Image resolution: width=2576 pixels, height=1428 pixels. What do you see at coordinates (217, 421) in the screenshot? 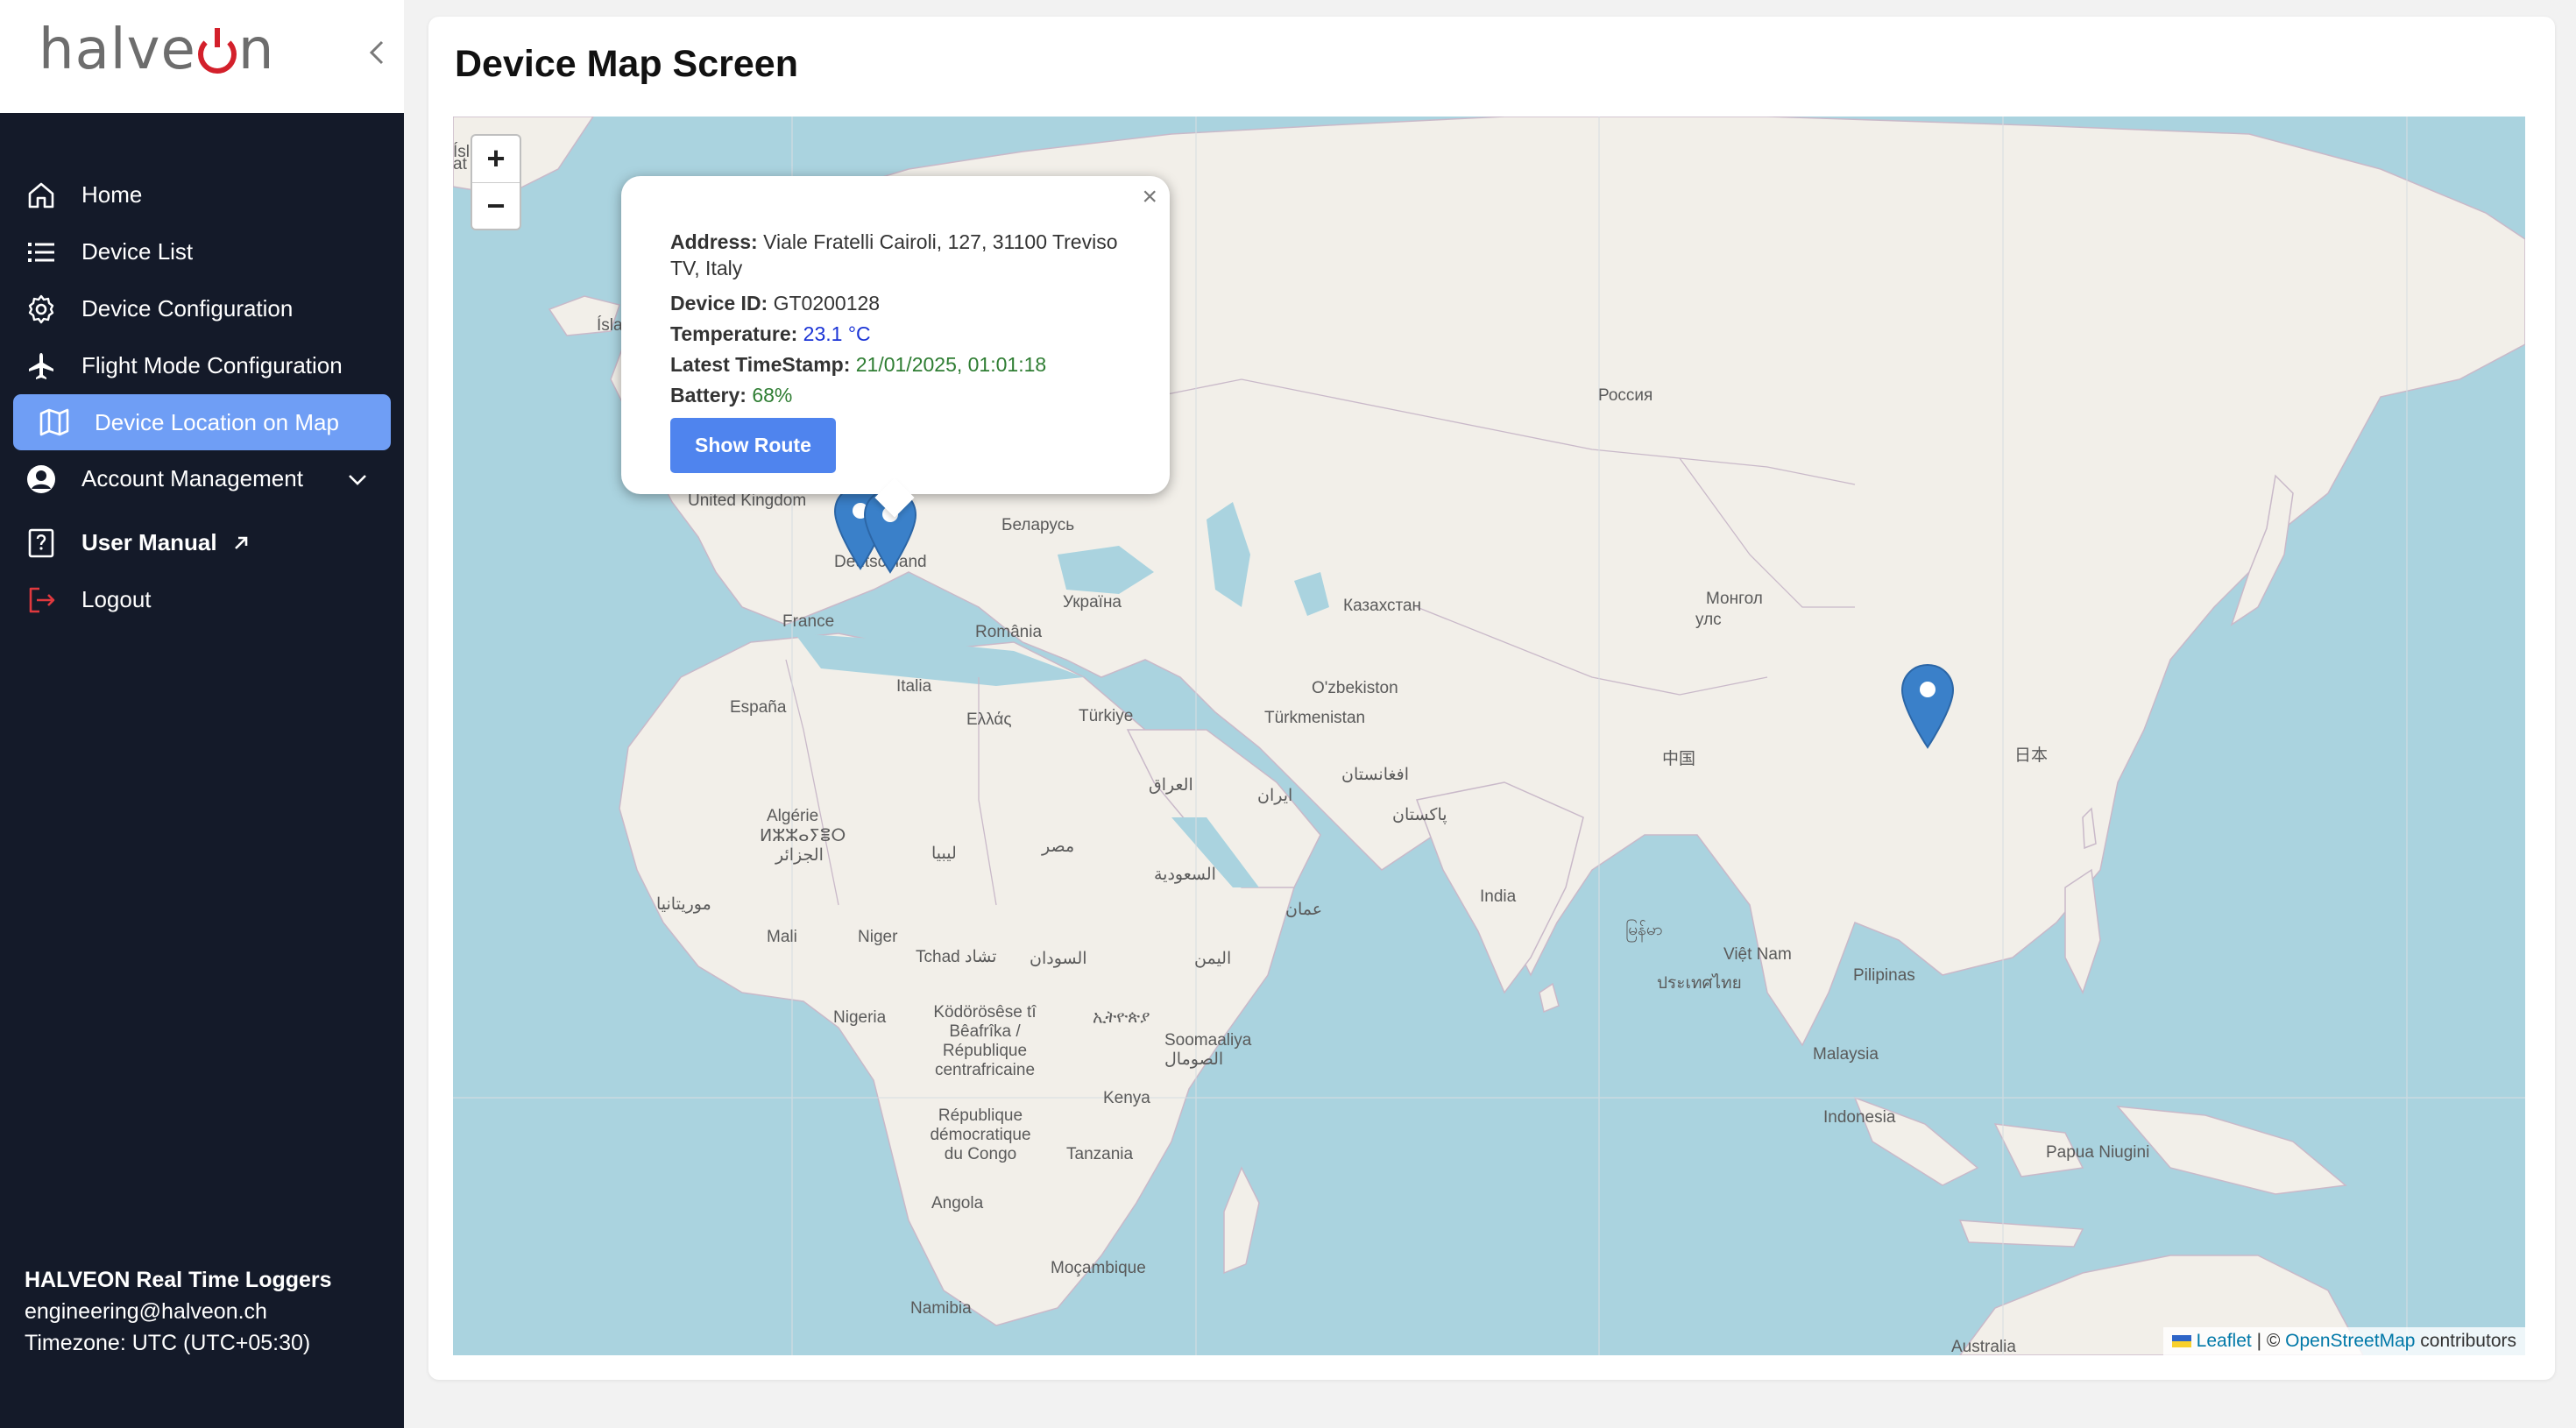
I see `sidebar-item-label: Device Location on Map` at bounding box center [217, 421].